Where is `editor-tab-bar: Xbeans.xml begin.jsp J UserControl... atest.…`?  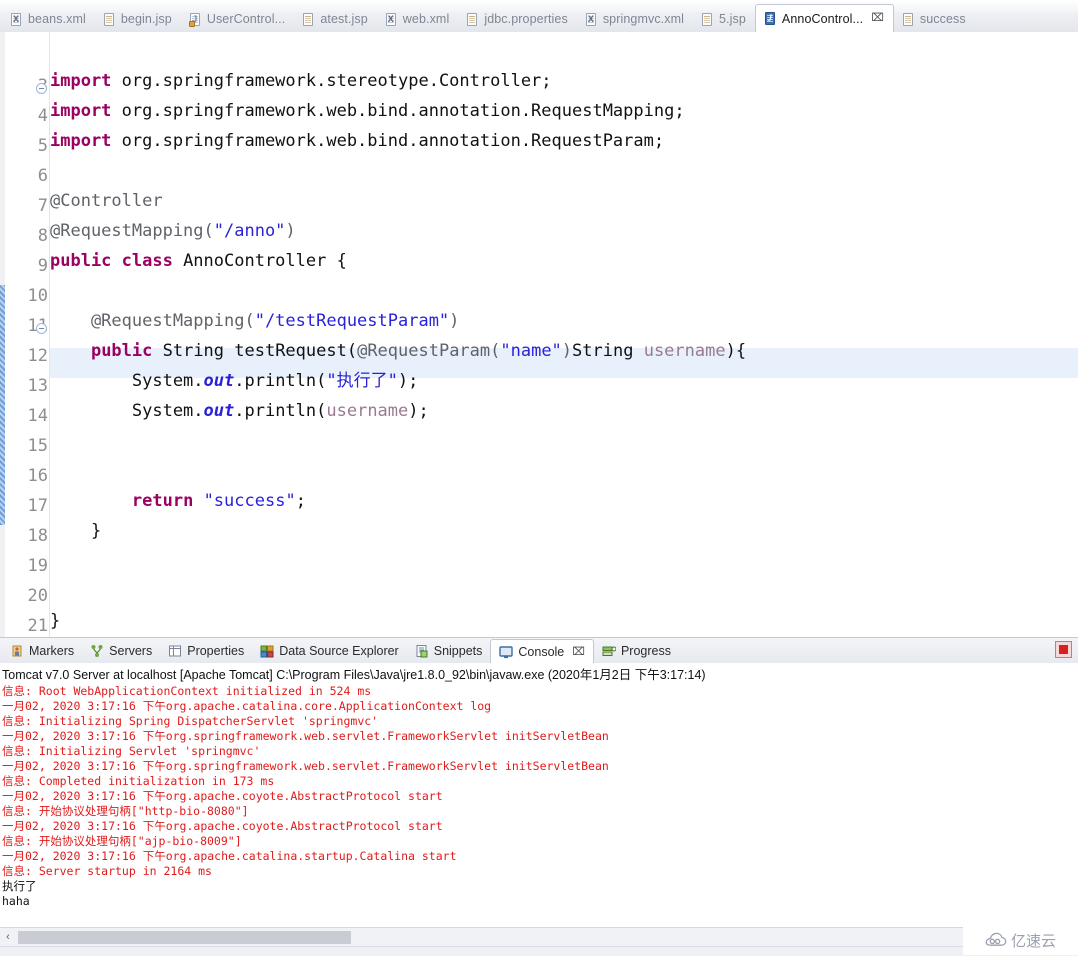
editor-tab-bar: Xbeans.xml begin.jsp J UserControl... atest.… is located at coordinates (539, 16).